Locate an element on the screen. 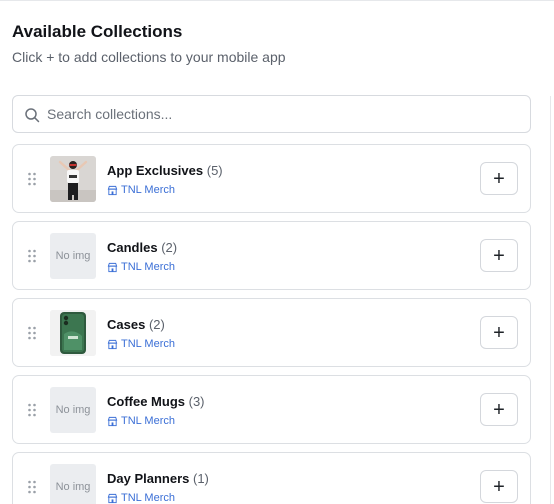 The height and width of the screenshot is (504, 554). person-photo-icon is located at coordinates (73, 179).